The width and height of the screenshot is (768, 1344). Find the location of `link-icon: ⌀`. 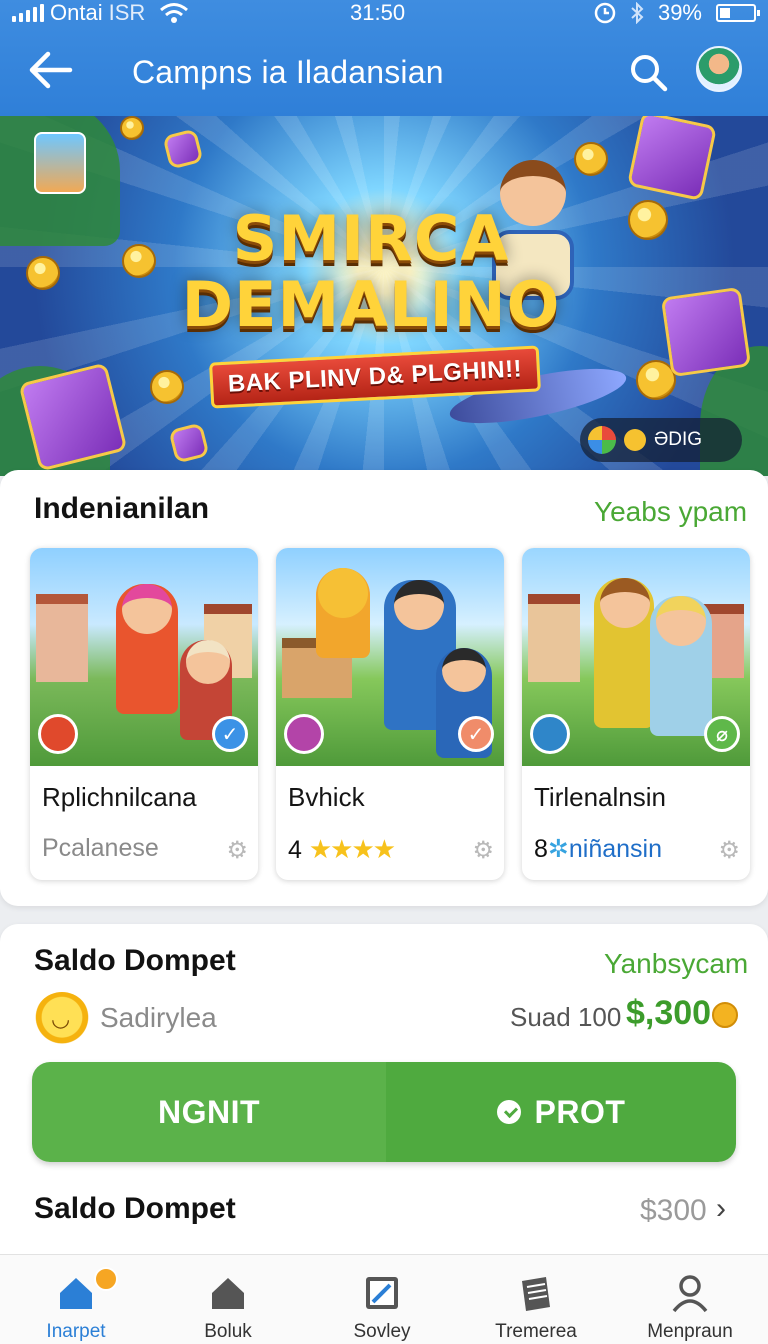

link-icon: ⌀ is located at coordinates (722, 734).